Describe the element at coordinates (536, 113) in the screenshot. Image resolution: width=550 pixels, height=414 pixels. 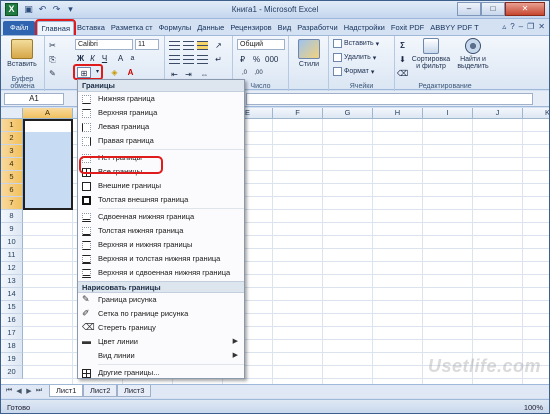
I see `column-header: K` at that location.